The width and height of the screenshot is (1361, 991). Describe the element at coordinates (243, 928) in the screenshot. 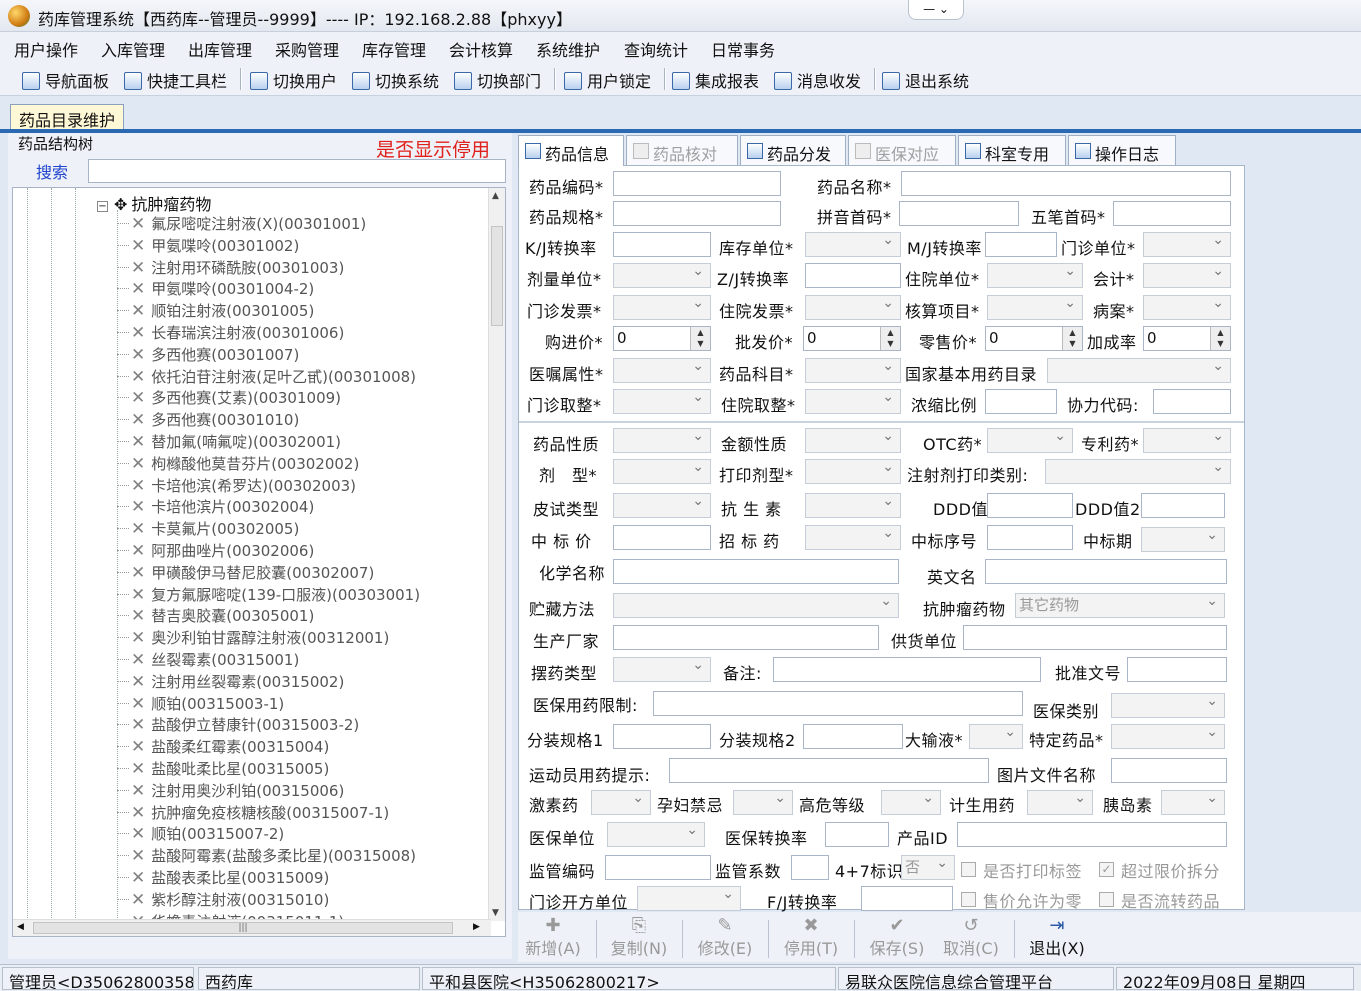

I see `scroll-thumb: |||` at that location.